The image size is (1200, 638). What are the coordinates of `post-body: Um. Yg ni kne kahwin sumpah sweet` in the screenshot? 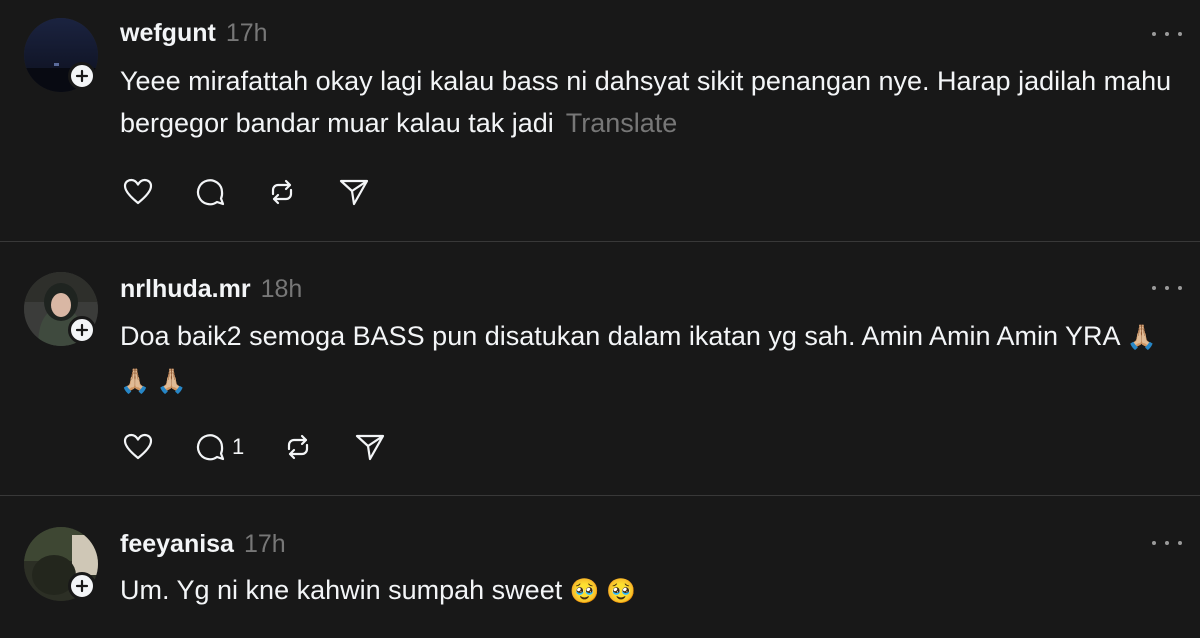 It's located at (341, 590).